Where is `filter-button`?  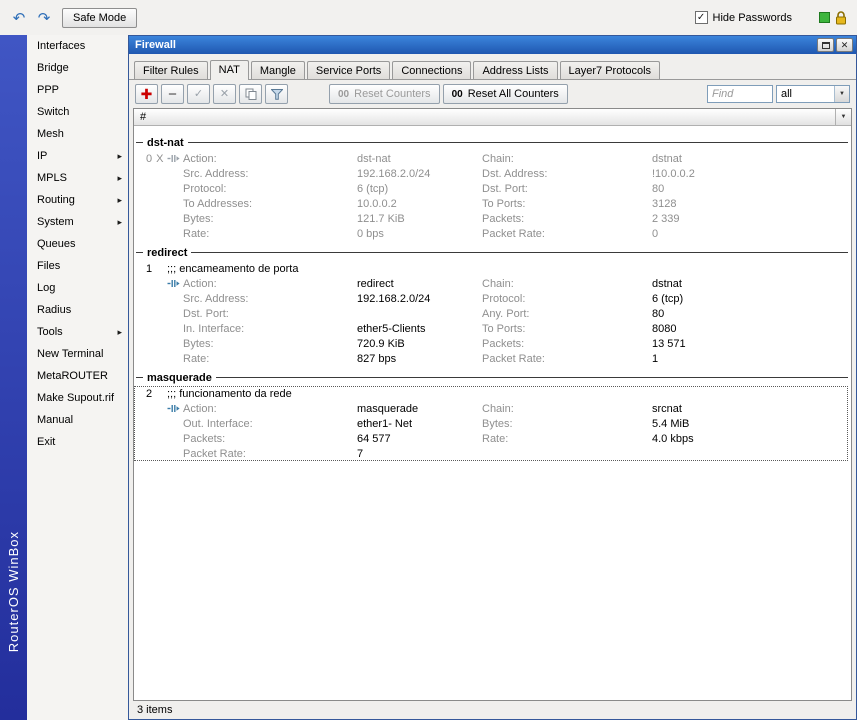
filter-button is located at coordinates (276, 94).